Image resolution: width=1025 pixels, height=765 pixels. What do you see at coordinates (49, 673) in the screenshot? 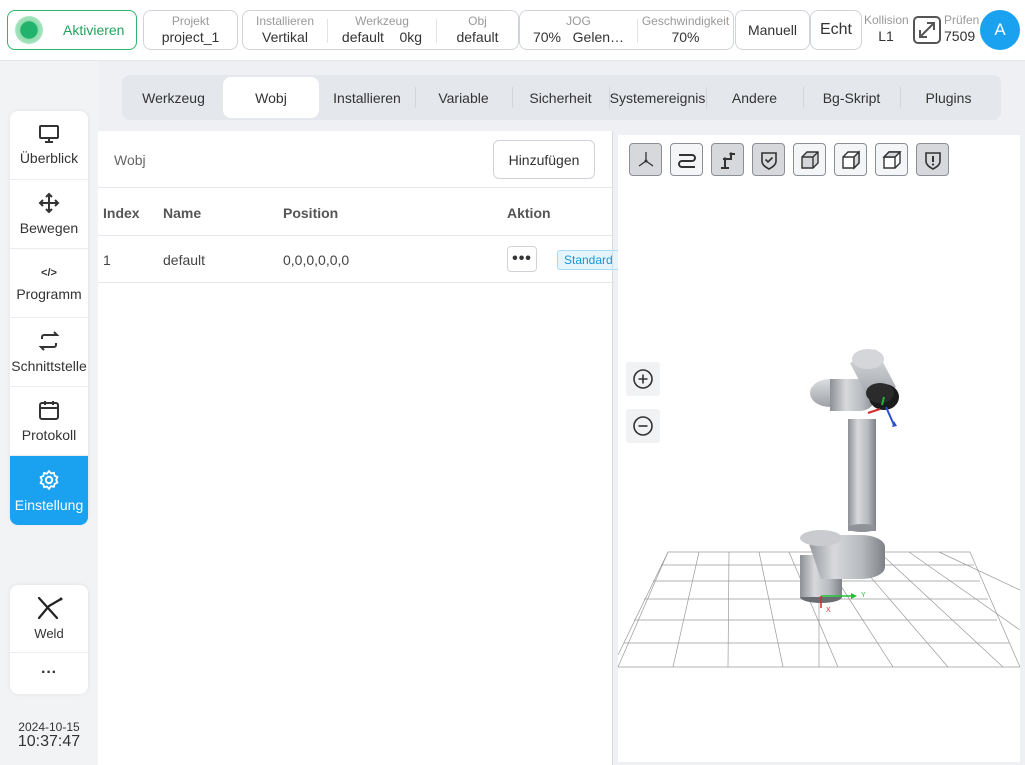
I see `more-menu-button: ···` at bounding box center [49, 673].